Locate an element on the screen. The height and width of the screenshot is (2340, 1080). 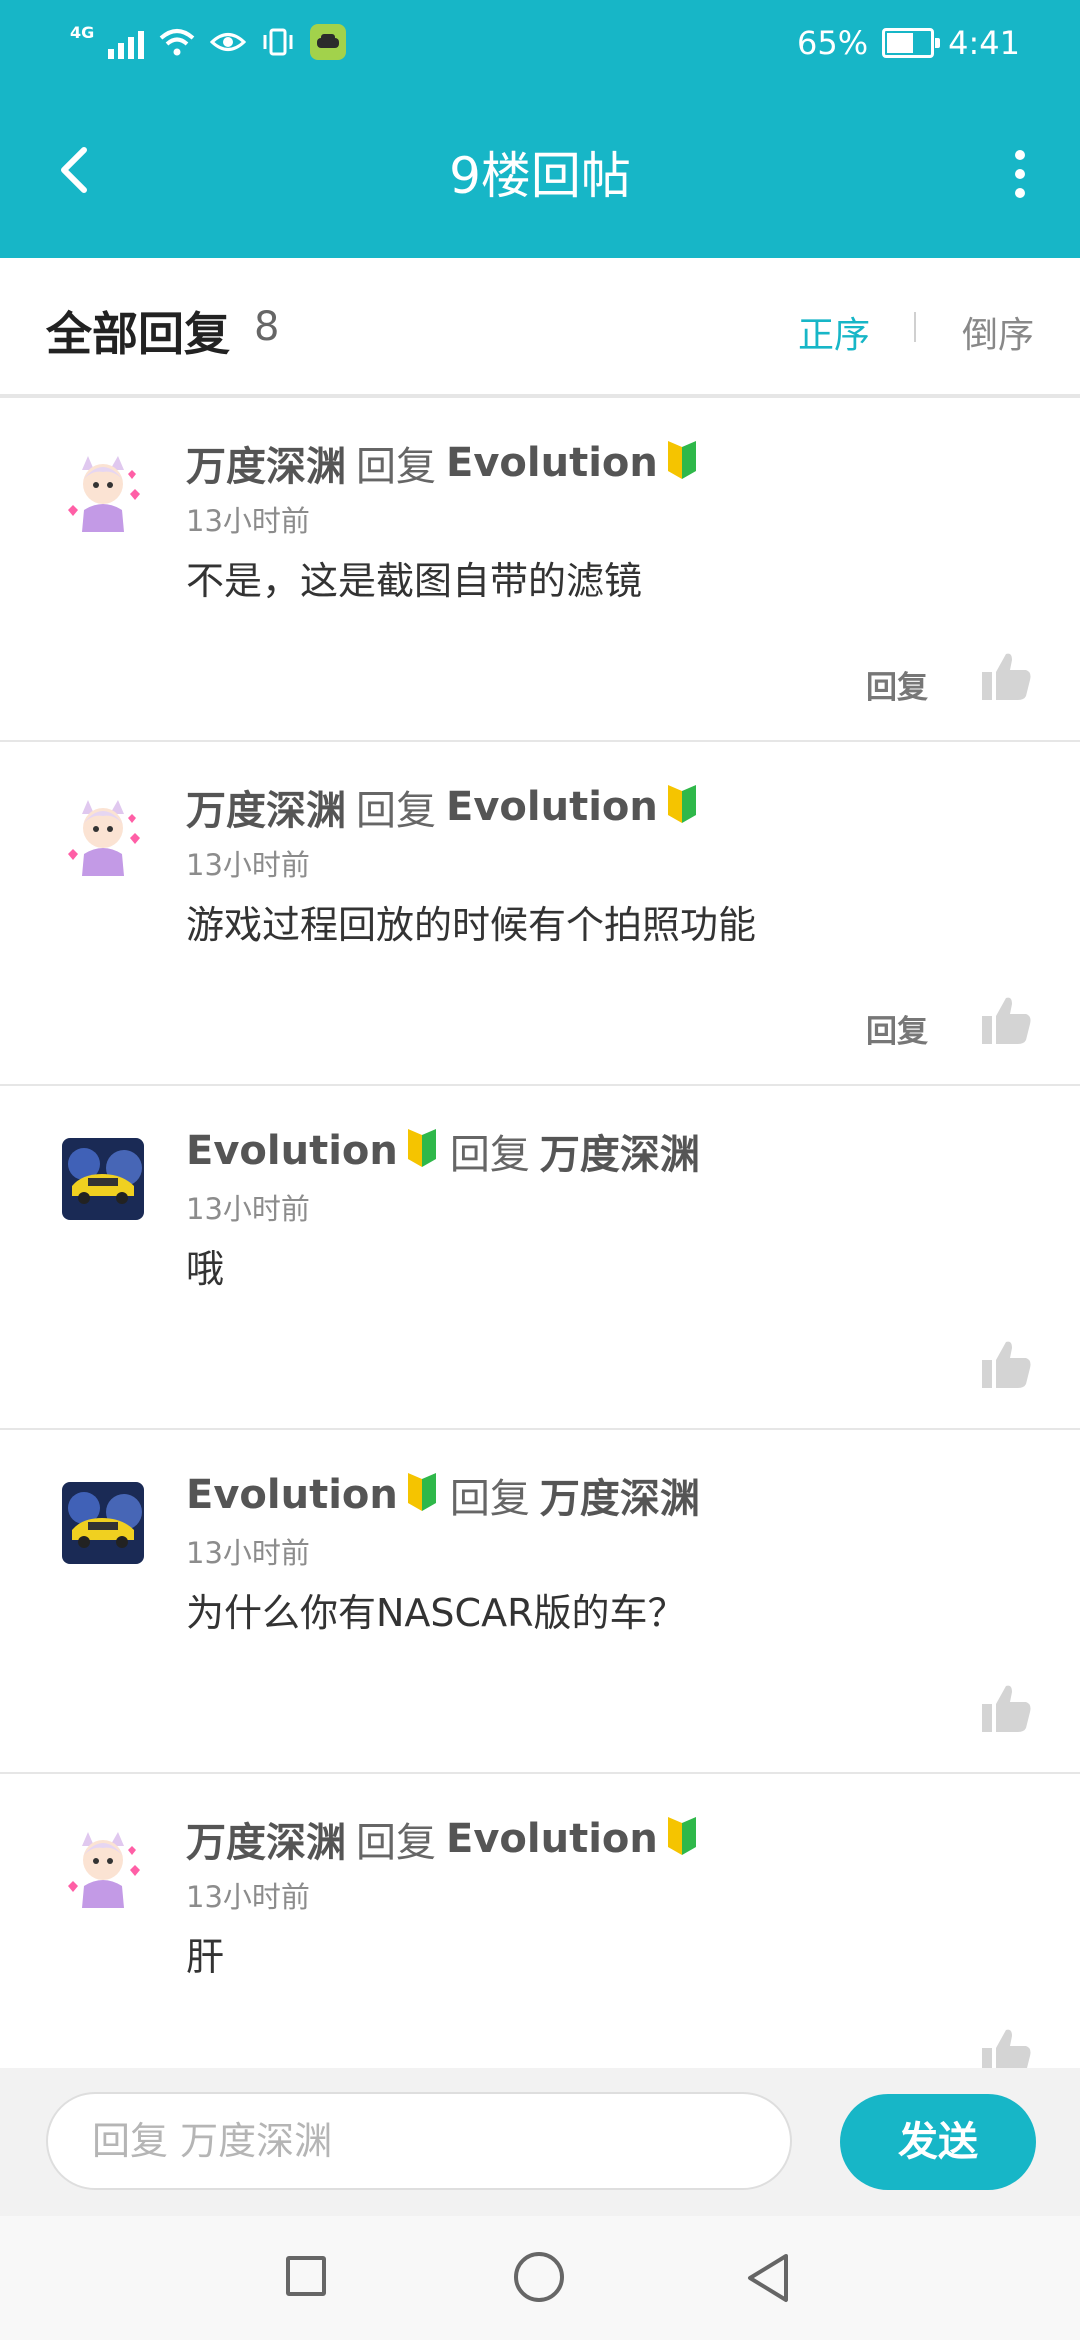
reply-item: Evolution 回复 万度深渊 13小时前哦 is located at coordinates (540, 1256).